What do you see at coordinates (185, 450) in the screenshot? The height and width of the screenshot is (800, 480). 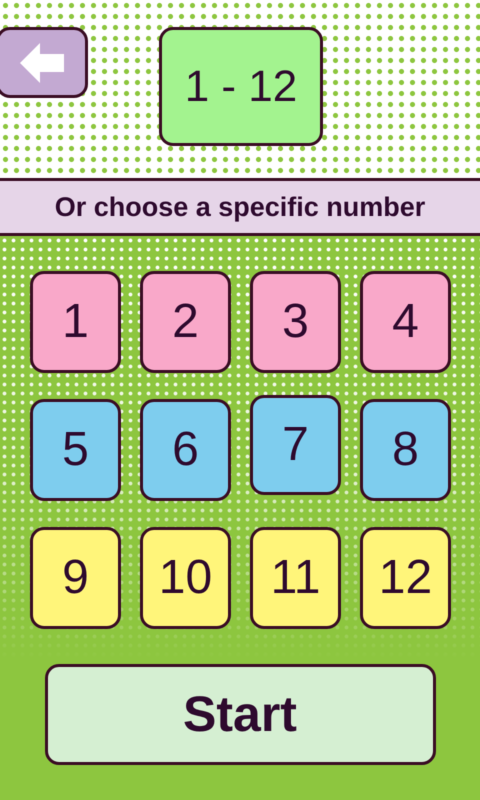 I see `number-tile: 6` at bounding box center [185, 450].